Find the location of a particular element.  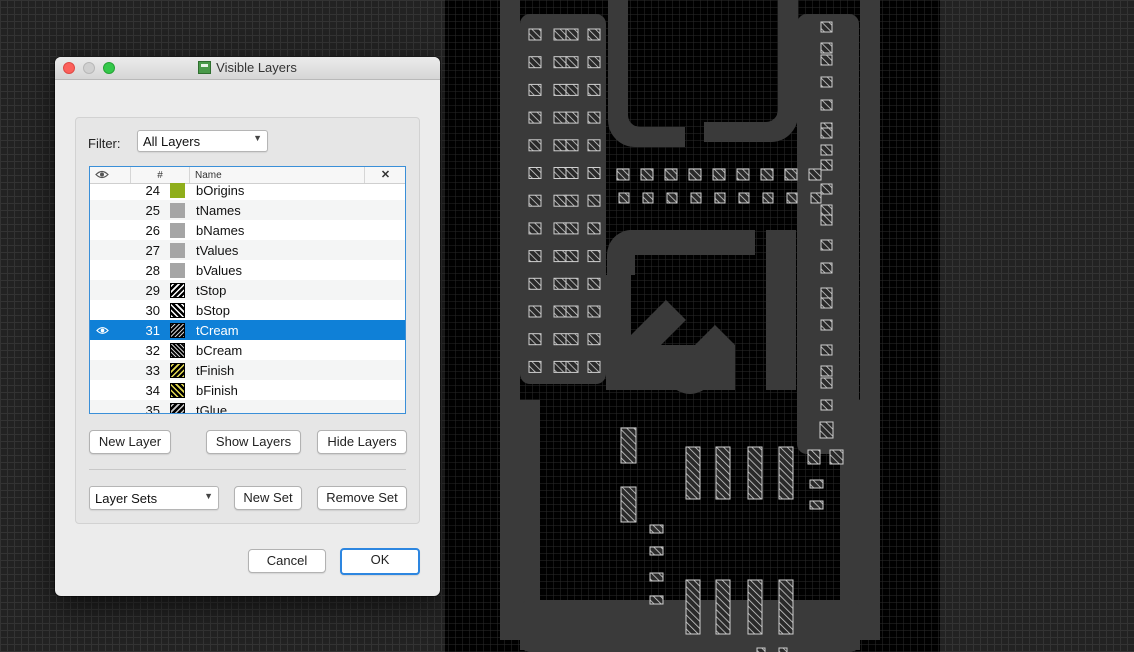

layer-row: 28 bValues is located at coordinates (247, 270).